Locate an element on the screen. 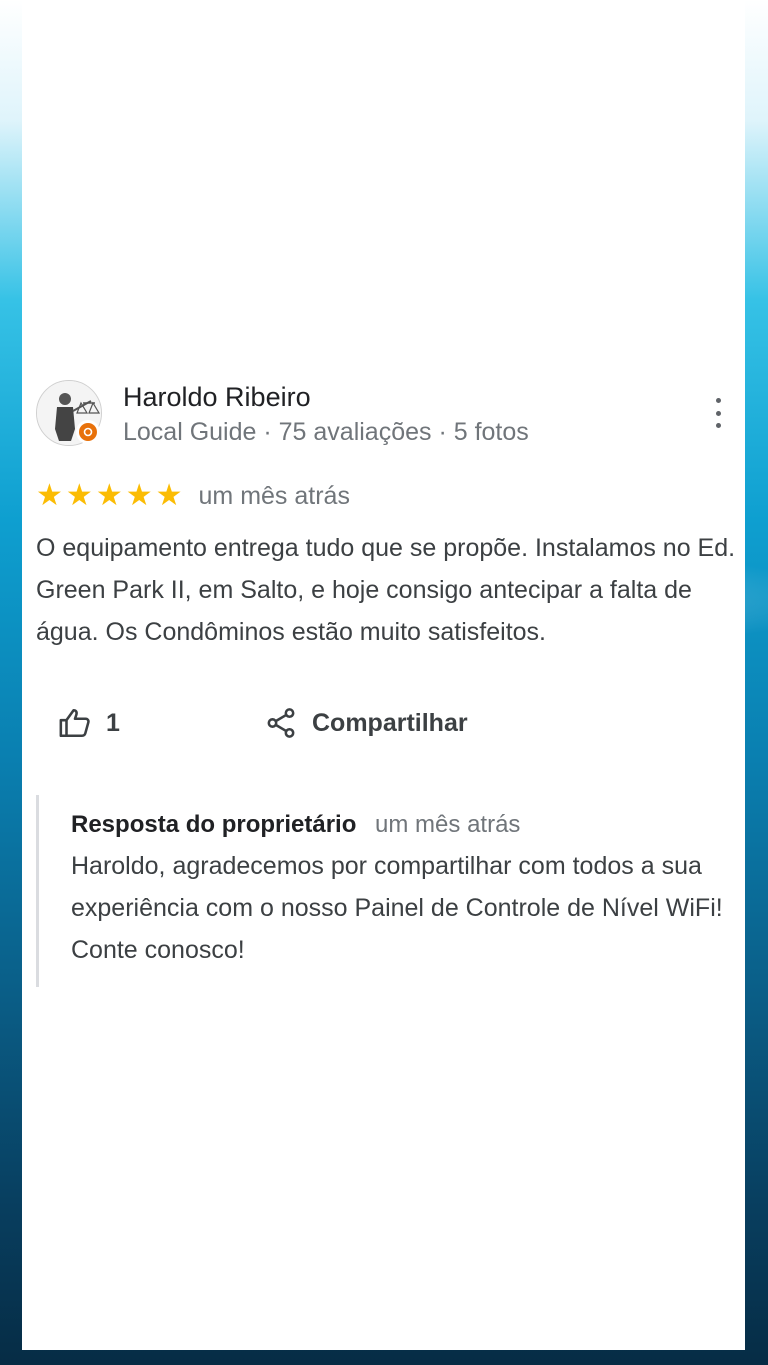 This screenshot has width=768, height=1365. more-vert-icon is located at coordinates (718, 413).